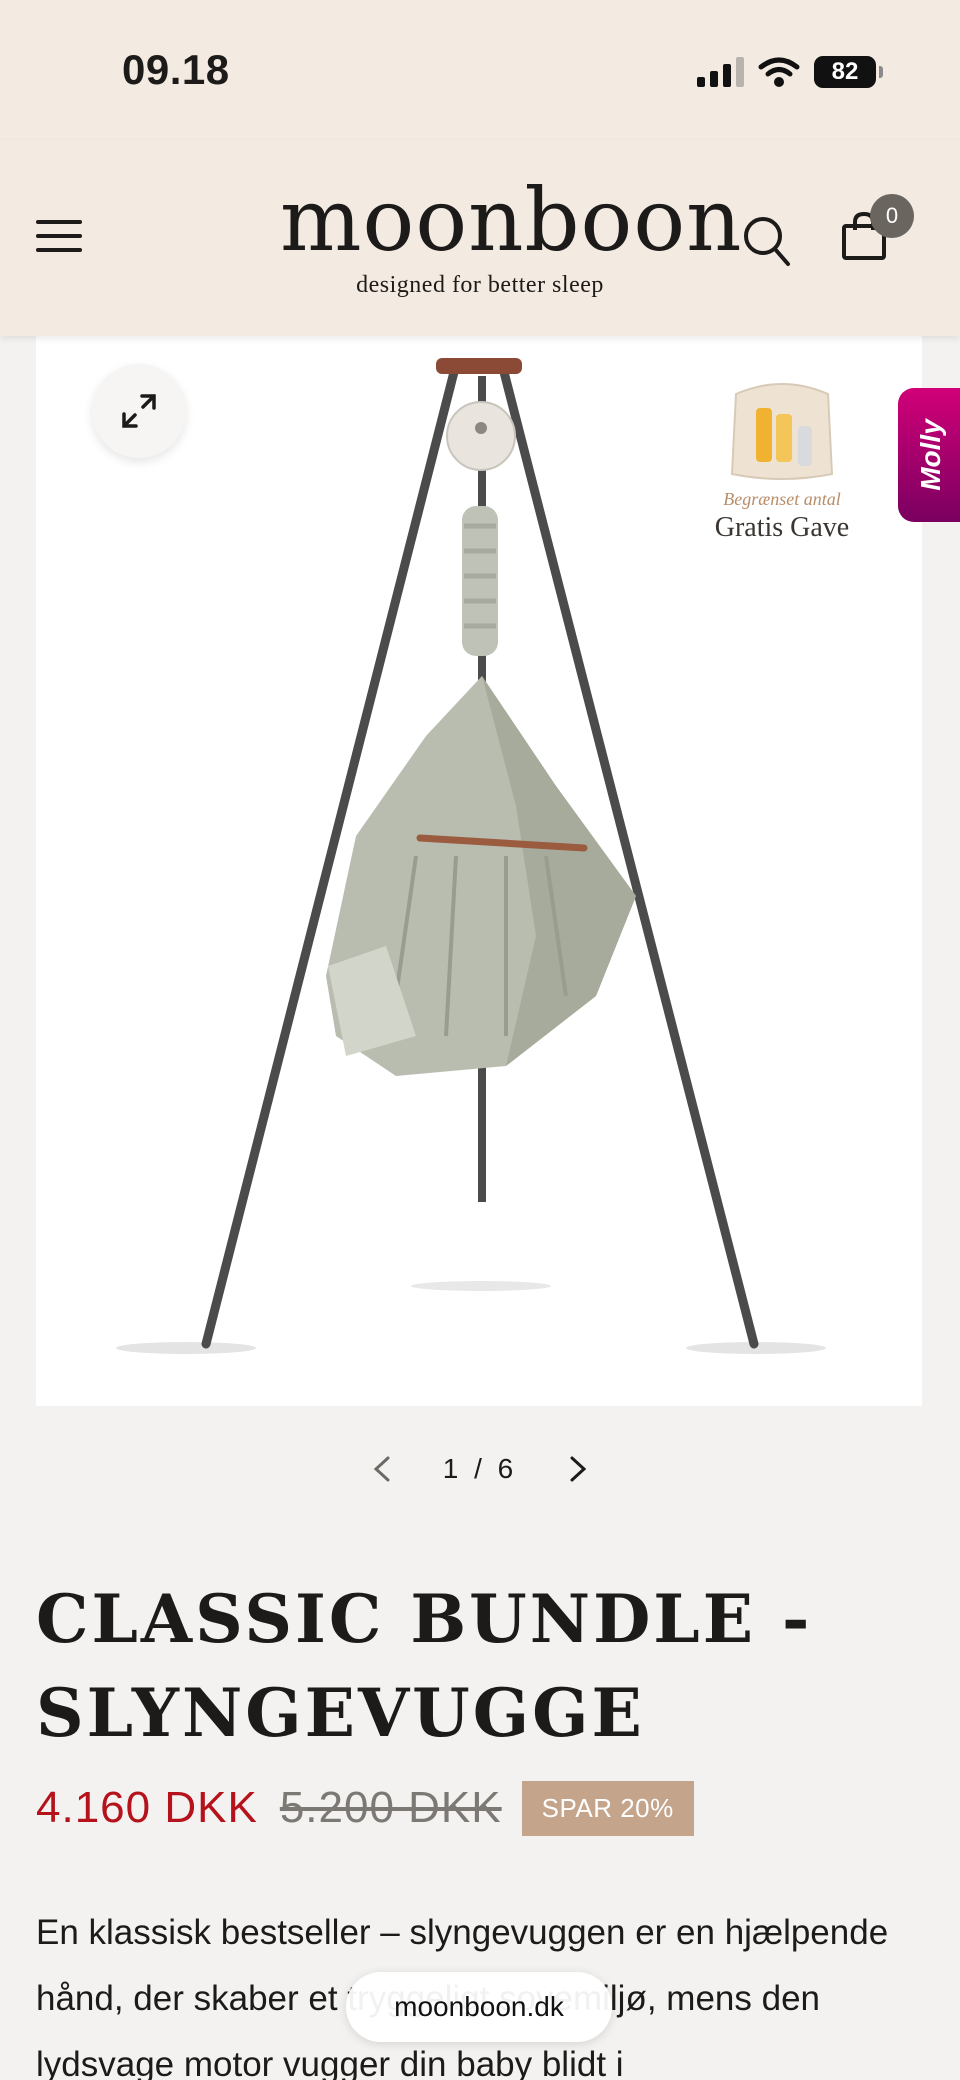 The image size is (960, 2080). I want to click on site-header: moonboon designed for better sleep 0, so click(480, 238).